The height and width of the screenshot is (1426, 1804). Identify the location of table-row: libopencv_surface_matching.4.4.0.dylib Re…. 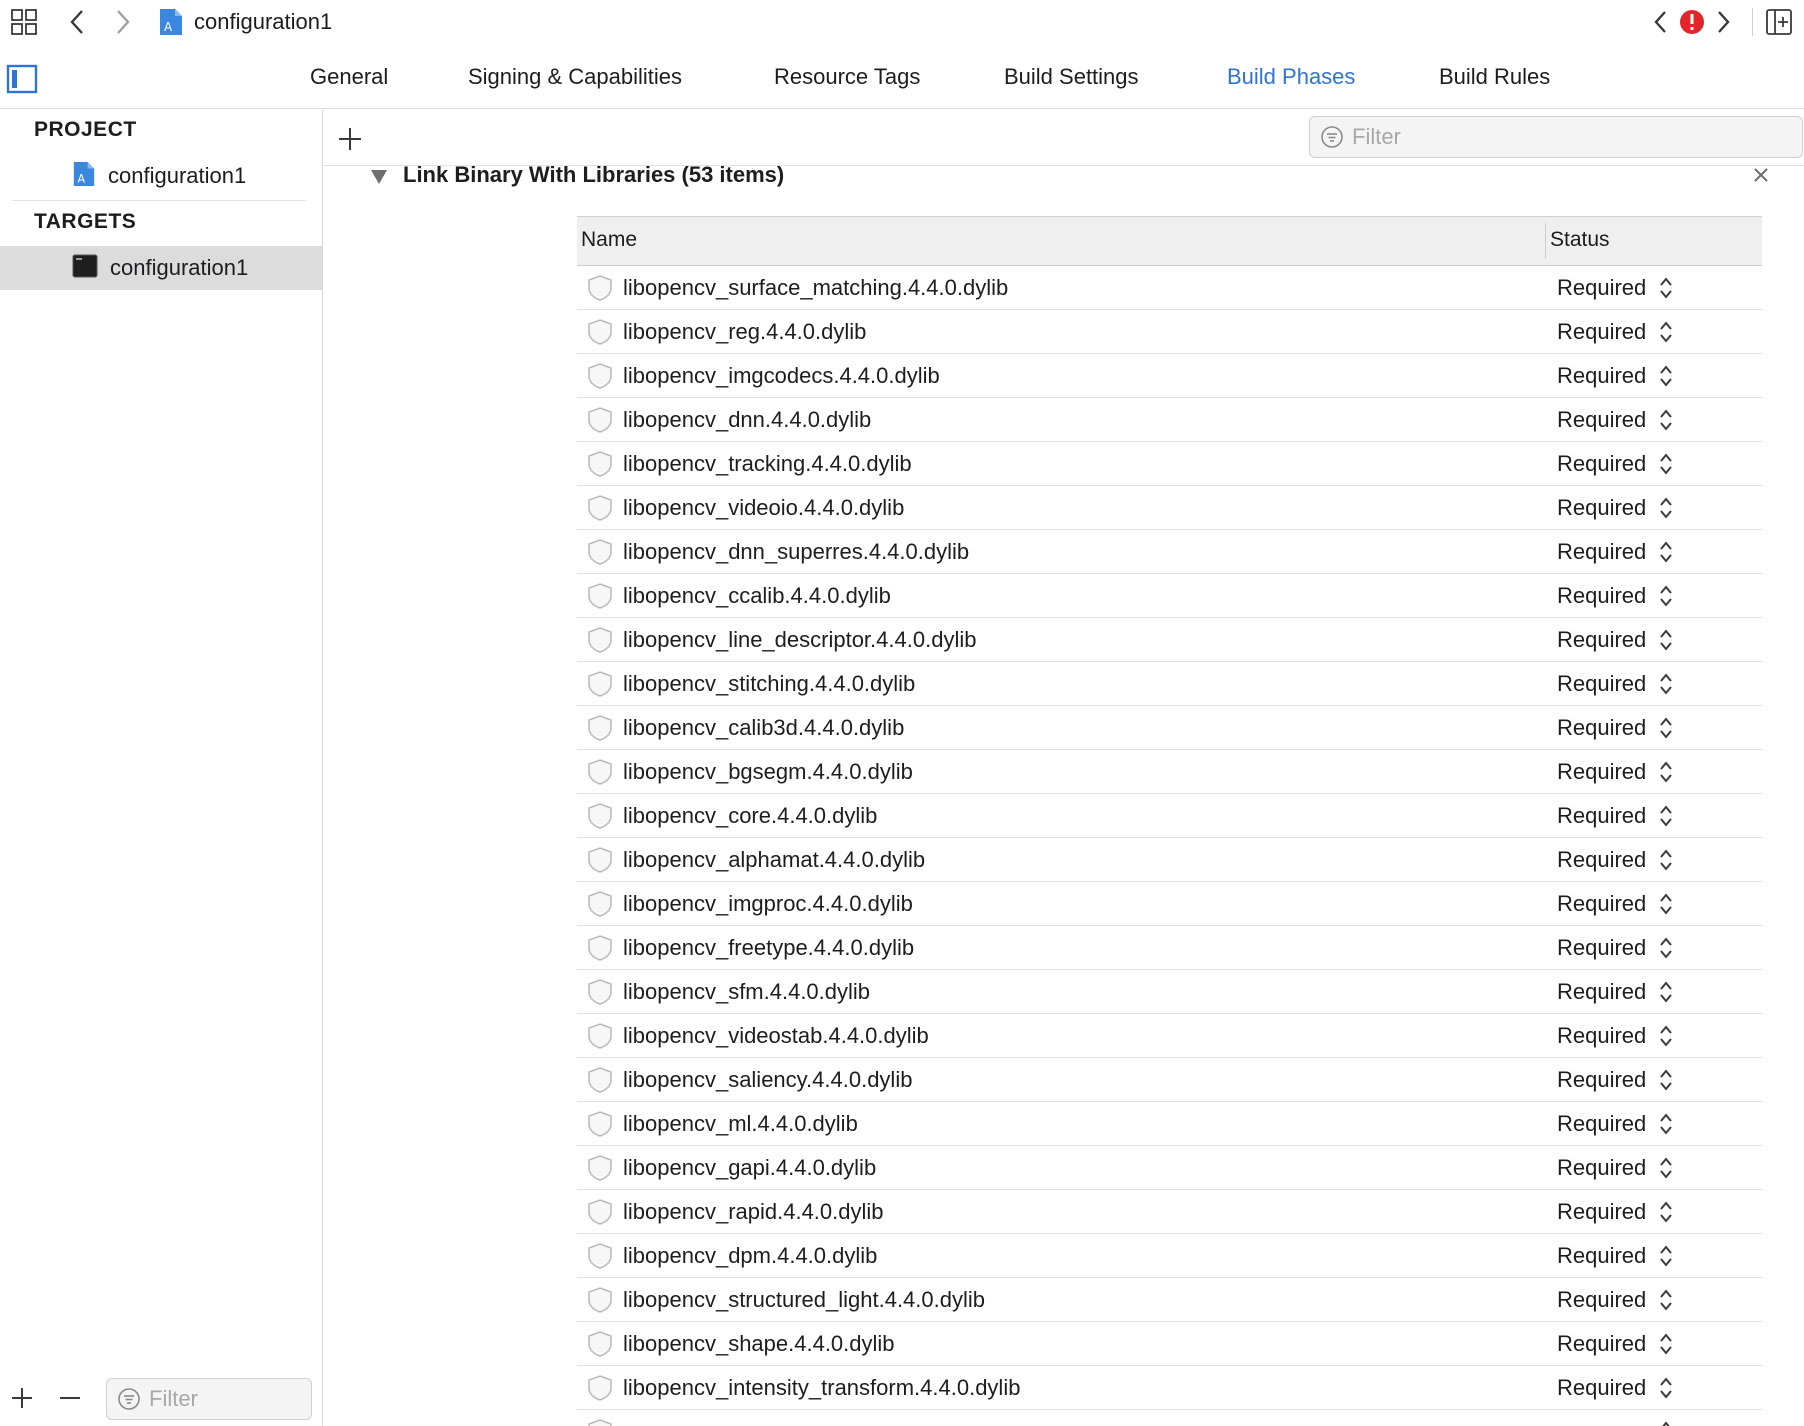
(1169, 288).